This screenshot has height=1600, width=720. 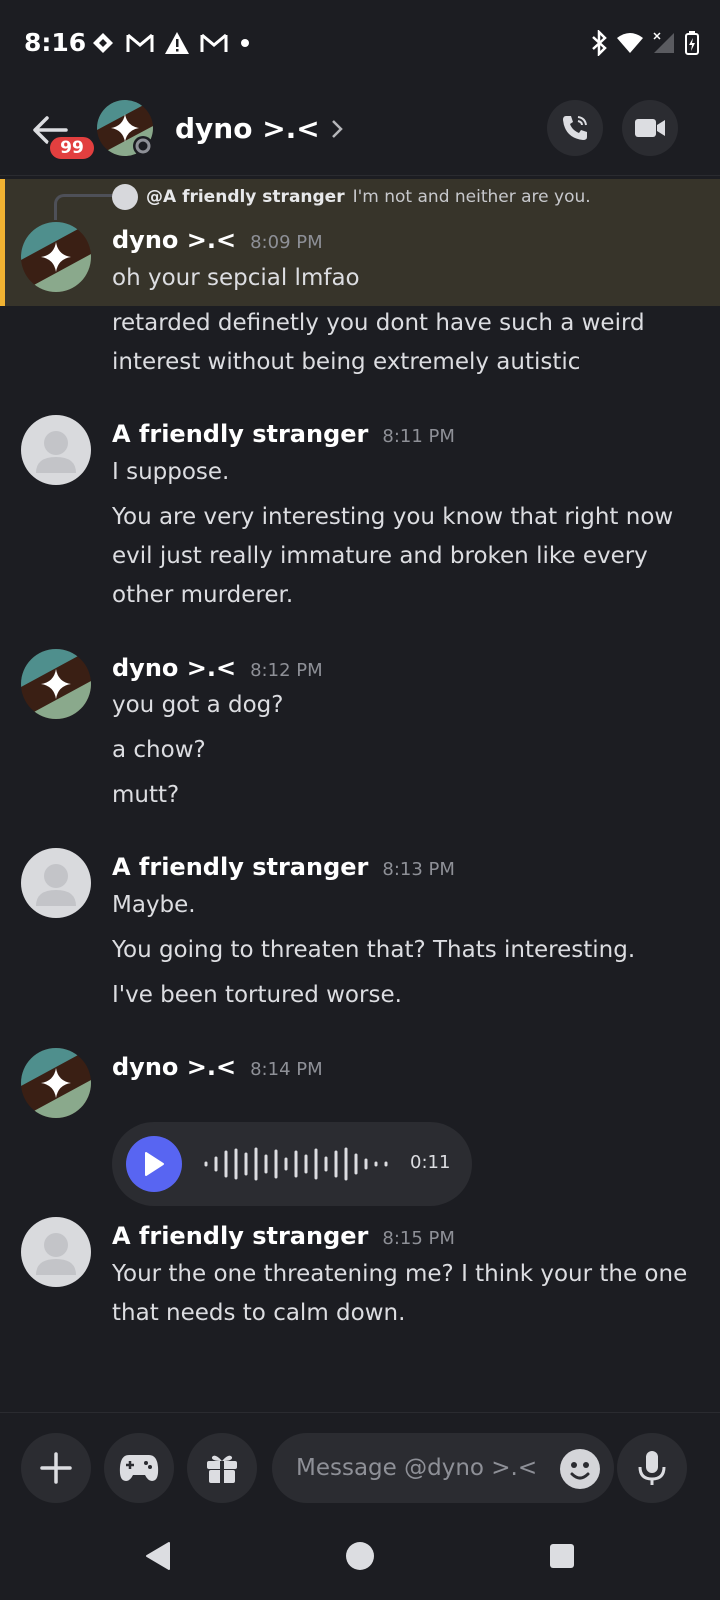 I want to click on message-header: A friendly stranger 8:11 PM, so click(x=283, y=434).